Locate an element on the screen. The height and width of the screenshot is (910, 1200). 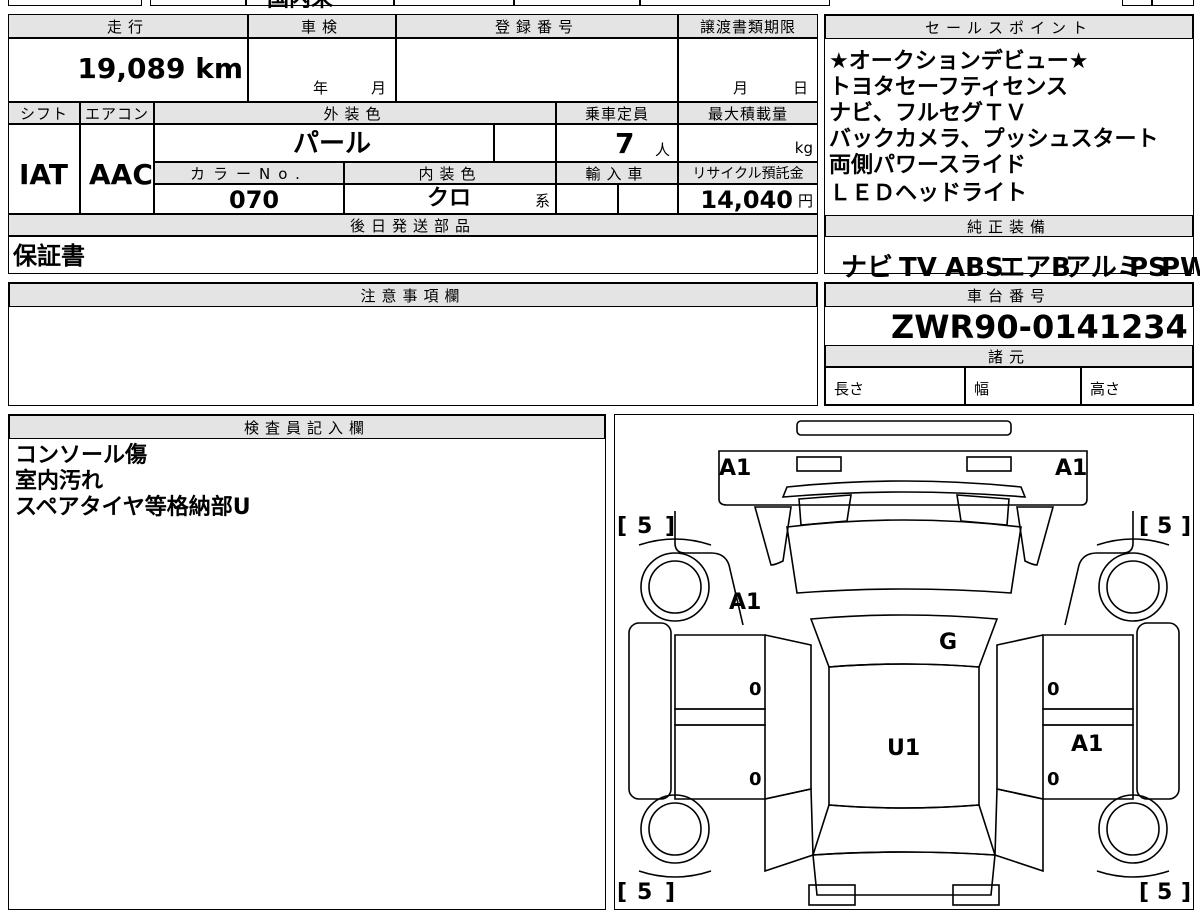
aircon-value: AAC is located at coordinates (121, 174).